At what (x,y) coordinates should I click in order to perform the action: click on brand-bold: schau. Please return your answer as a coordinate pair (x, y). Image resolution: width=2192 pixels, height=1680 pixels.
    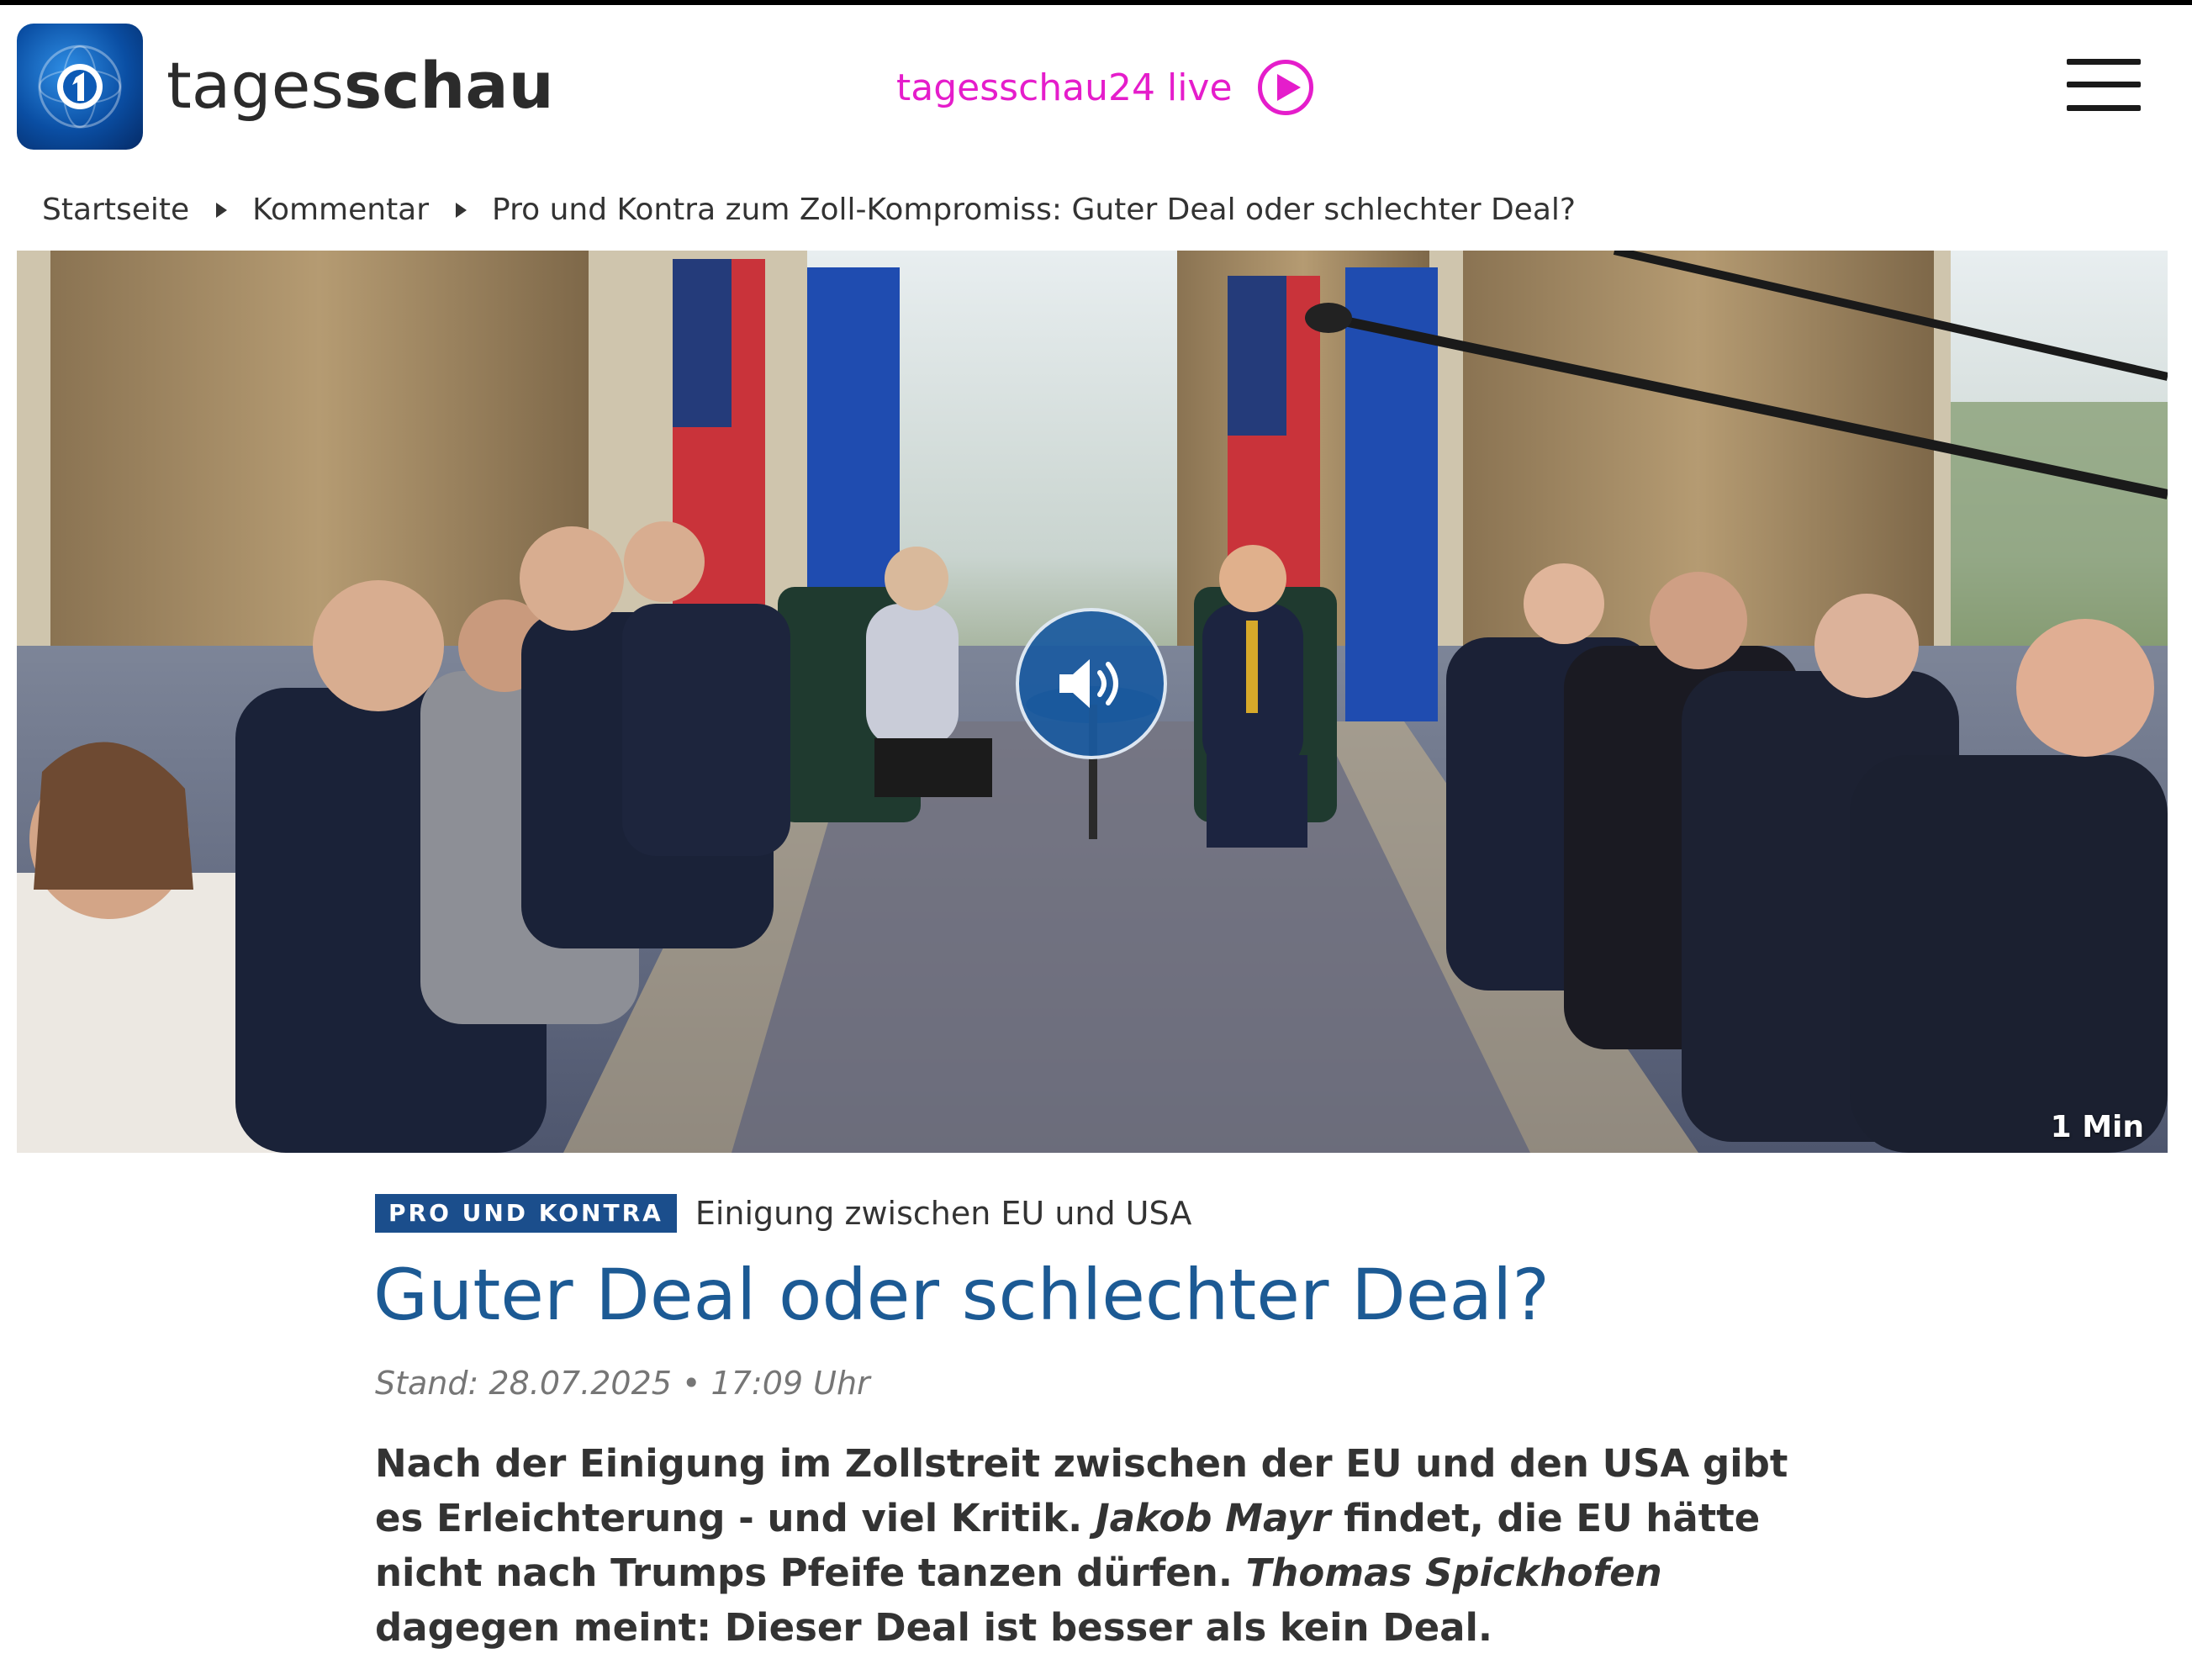
    Looking at the image, I should click on (448, 85).